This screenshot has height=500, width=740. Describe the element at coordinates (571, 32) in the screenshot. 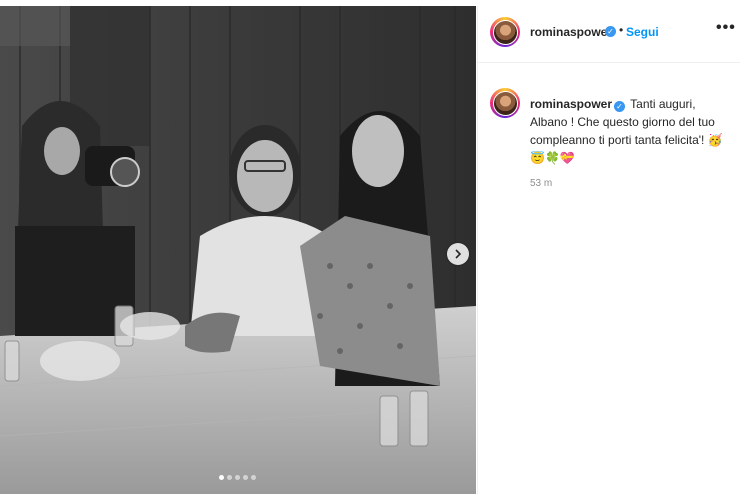

I see `header-username: rominaspower` at that location.